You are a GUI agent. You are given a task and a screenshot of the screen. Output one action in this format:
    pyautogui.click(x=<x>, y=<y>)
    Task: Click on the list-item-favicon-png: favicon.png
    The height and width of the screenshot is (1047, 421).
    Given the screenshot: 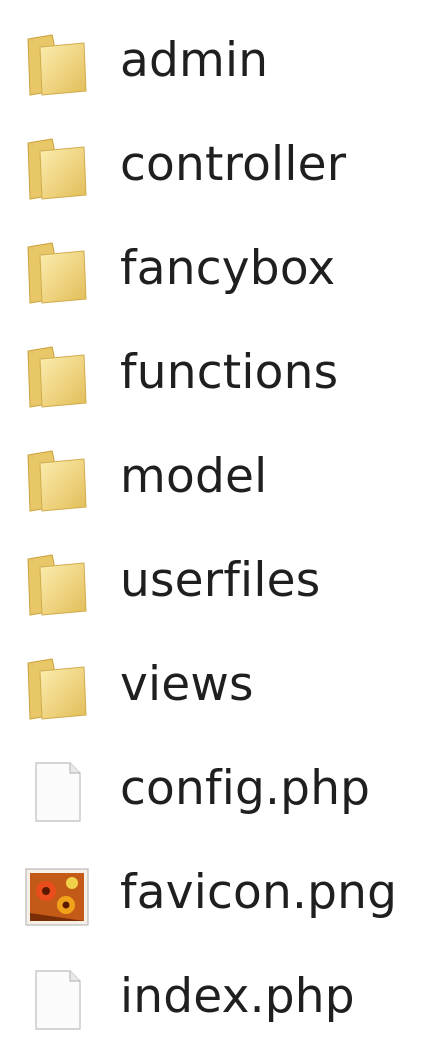 What is the action you would take?
    pyautogui.click(x=210, y=891)
    